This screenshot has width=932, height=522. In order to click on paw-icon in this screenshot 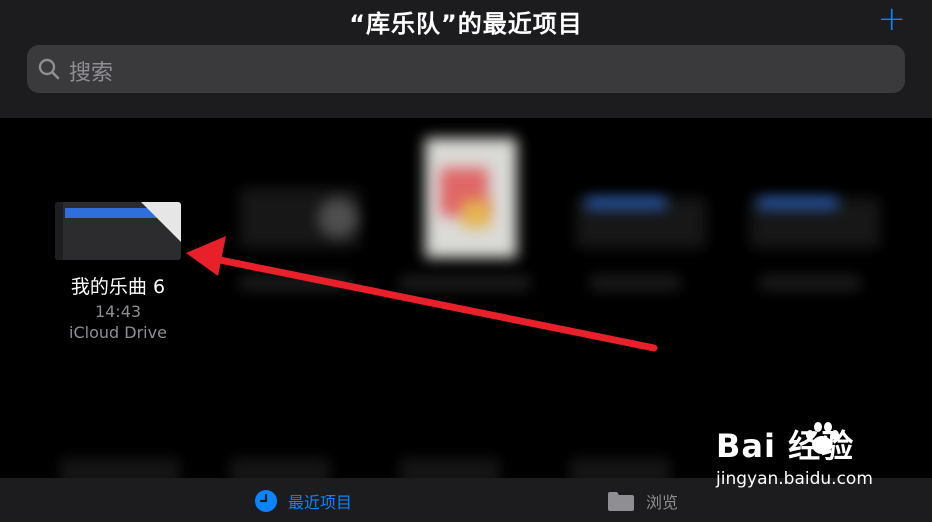, I will do `click(822, 438)`.